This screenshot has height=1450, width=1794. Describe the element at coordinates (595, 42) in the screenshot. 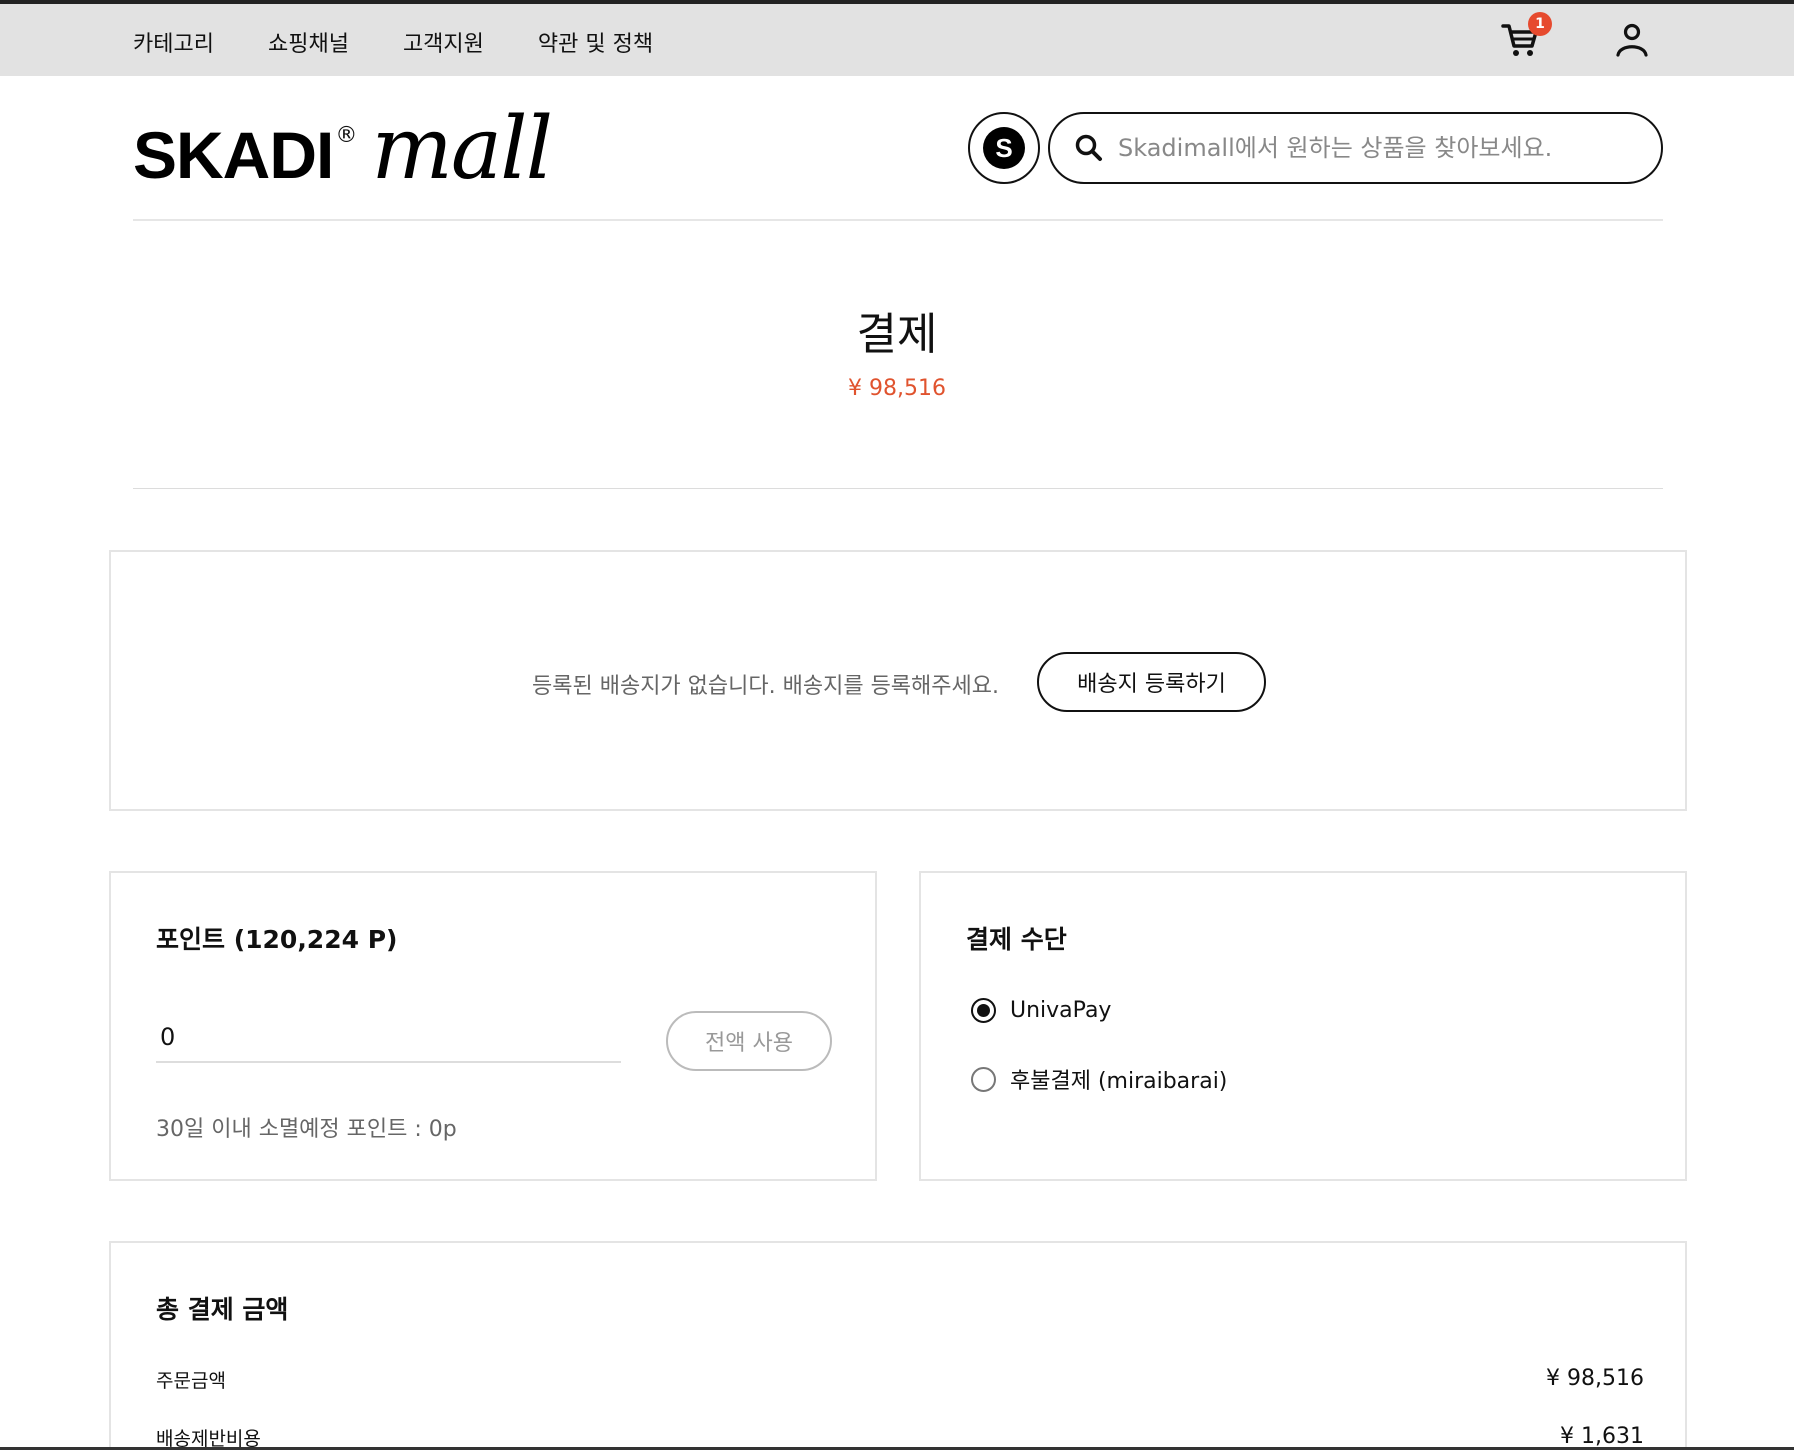

I see `nav-item-terms-policy: 약관 및 정책` at that location.